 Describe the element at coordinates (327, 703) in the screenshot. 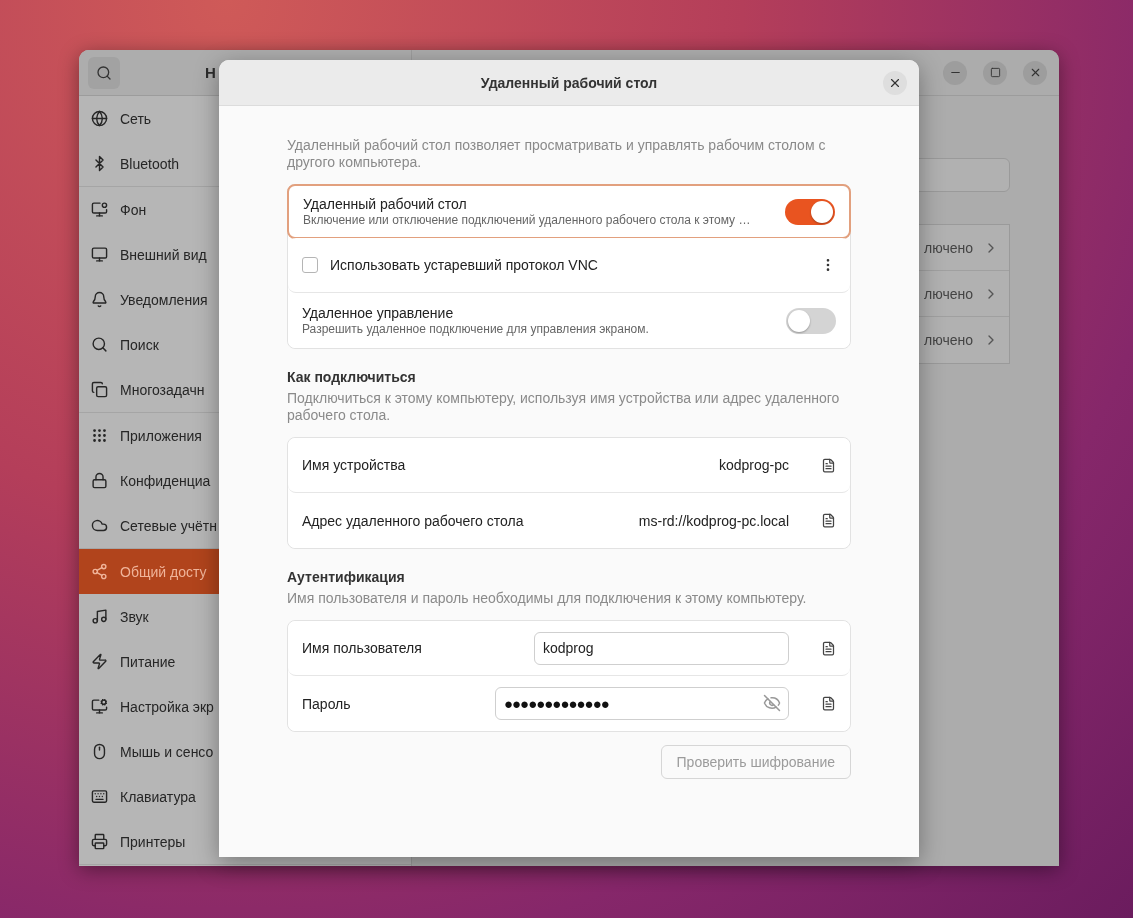

I see `row-label: Пароль` at that location.